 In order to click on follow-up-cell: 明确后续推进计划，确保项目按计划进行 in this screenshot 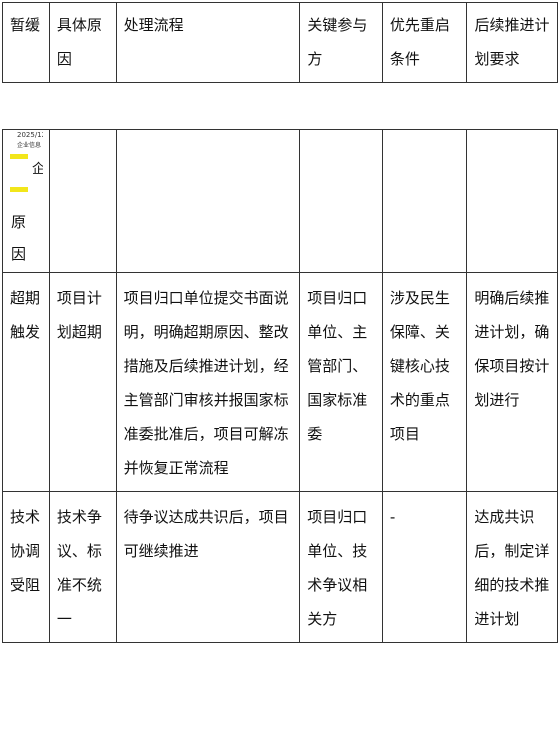, I will do `click(512, 382)`.